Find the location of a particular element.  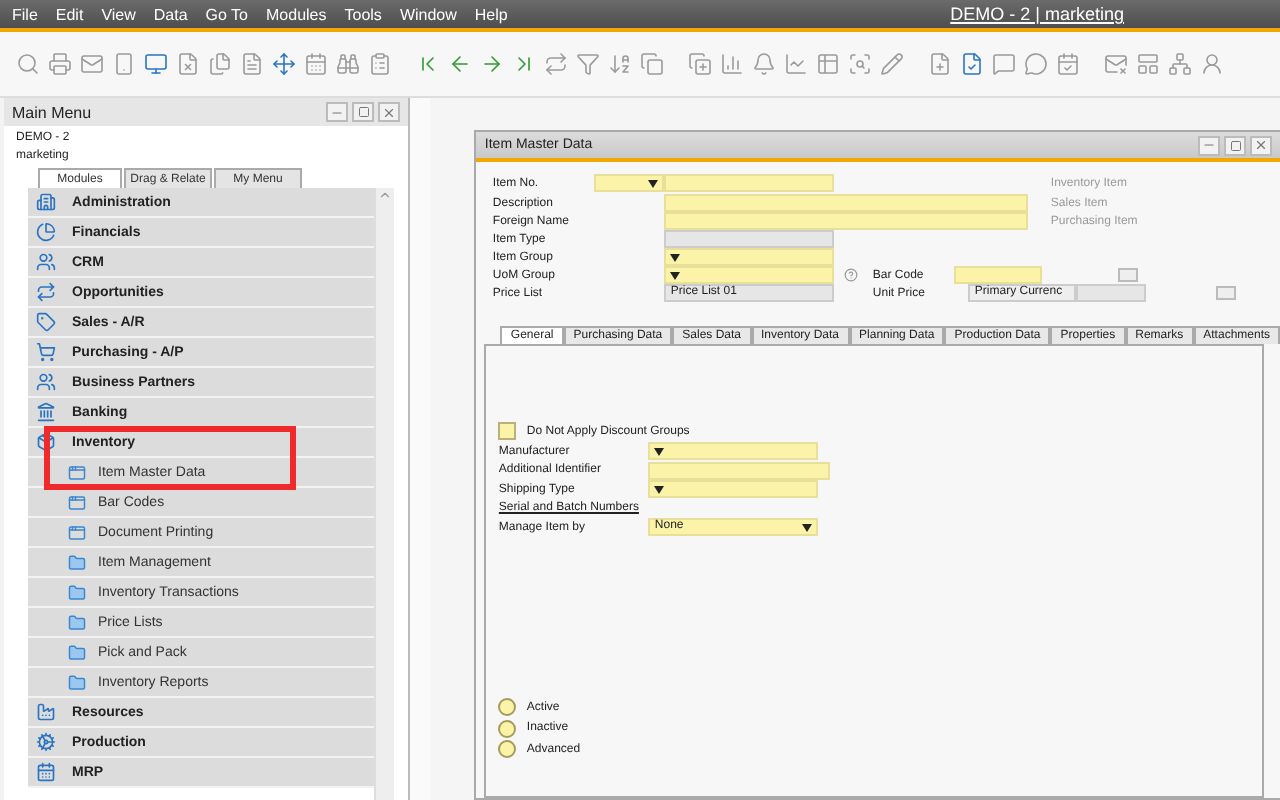

message-icon is located at coordinates (1004, 64).